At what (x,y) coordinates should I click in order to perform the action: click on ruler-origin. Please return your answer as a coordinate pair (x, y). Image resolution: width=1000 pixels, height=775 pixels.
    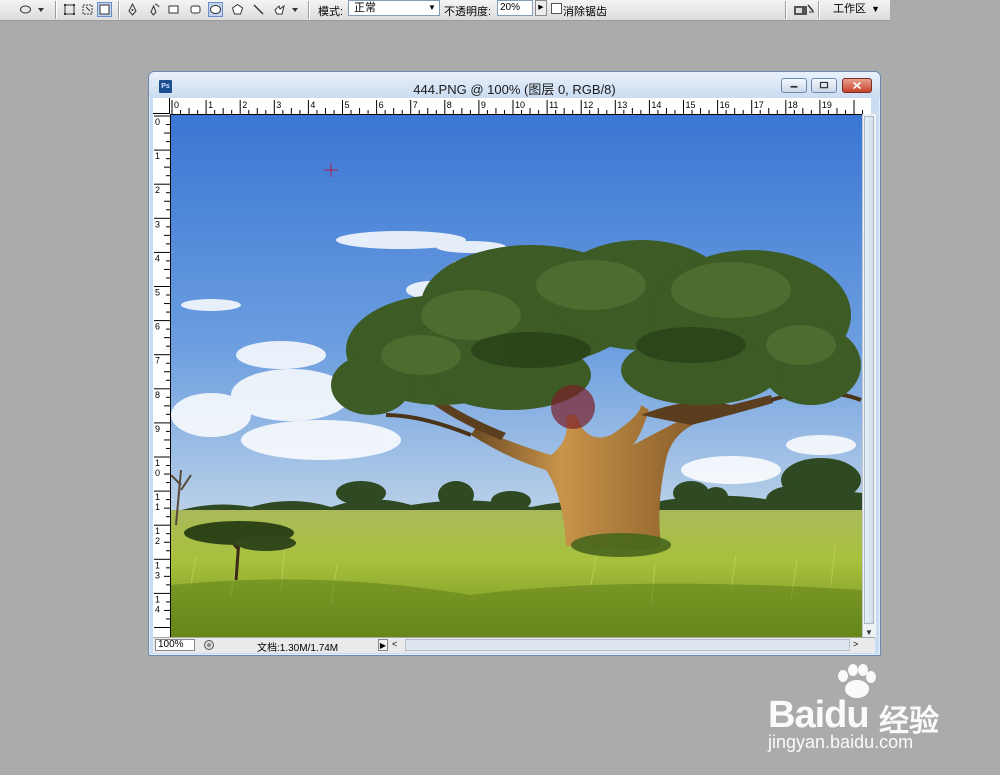
    Looking at the image, I should click on (161, 106).